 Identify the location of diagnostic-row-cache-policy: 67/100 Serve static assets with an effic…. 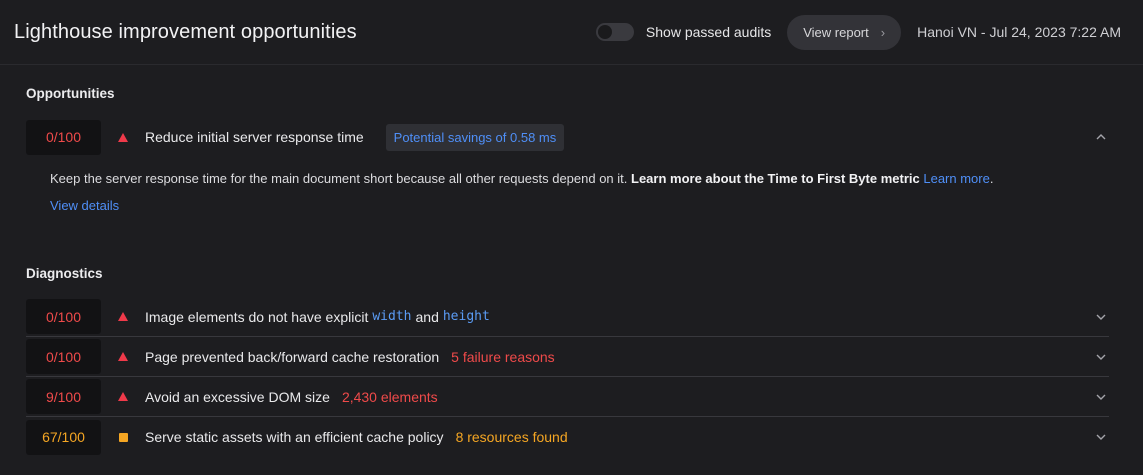
(567, 437).